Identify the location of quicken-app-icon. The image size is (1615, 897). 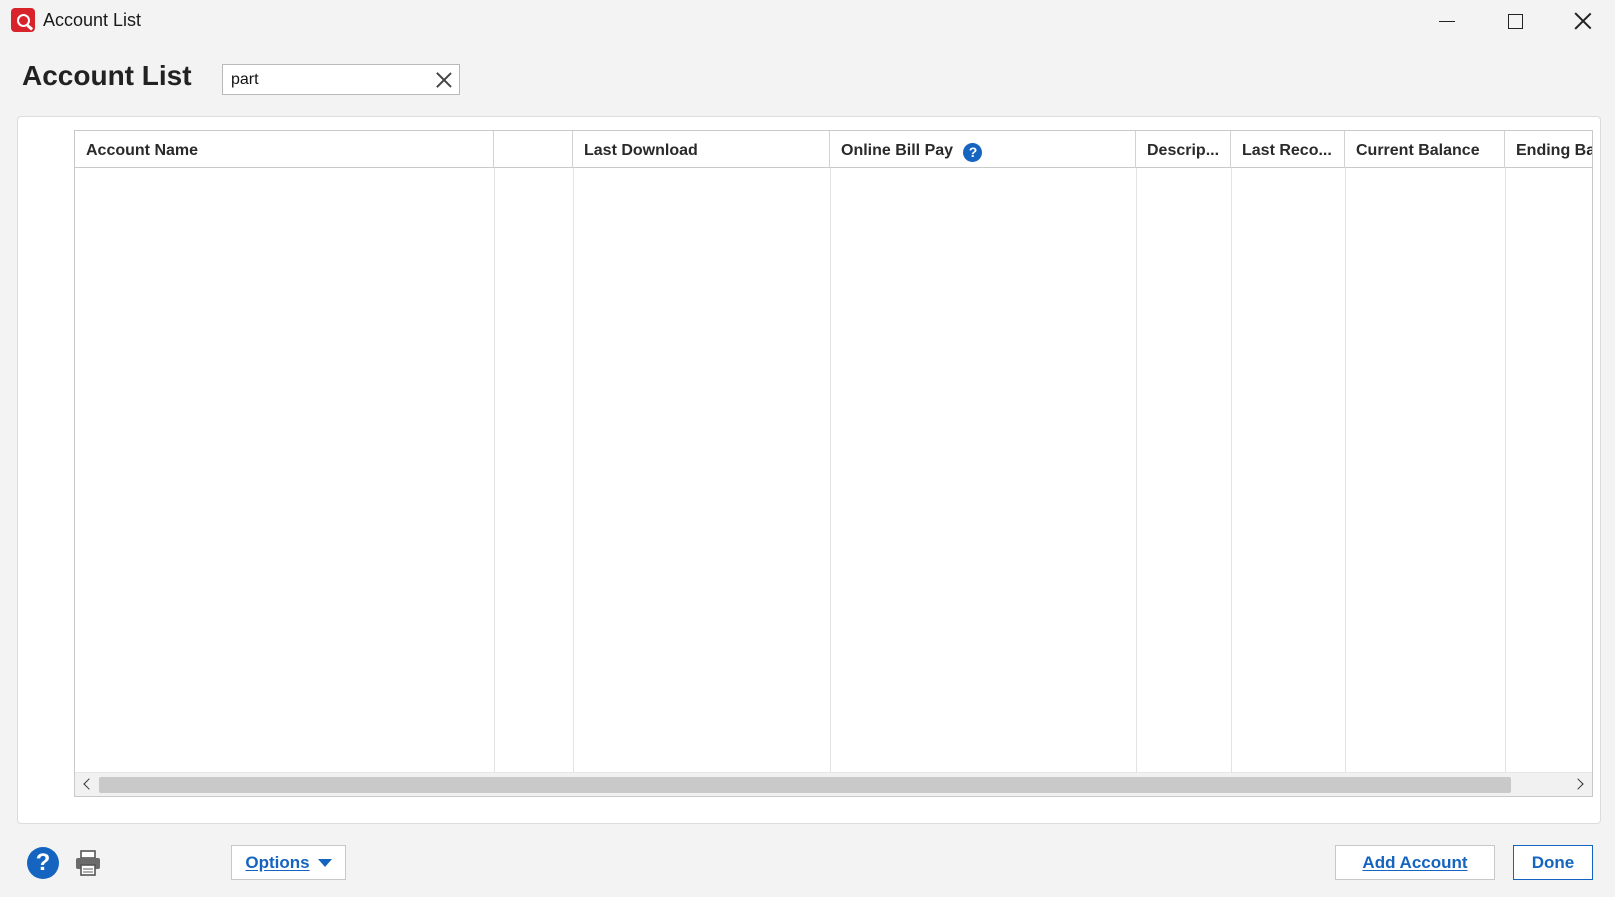
(23, 20).